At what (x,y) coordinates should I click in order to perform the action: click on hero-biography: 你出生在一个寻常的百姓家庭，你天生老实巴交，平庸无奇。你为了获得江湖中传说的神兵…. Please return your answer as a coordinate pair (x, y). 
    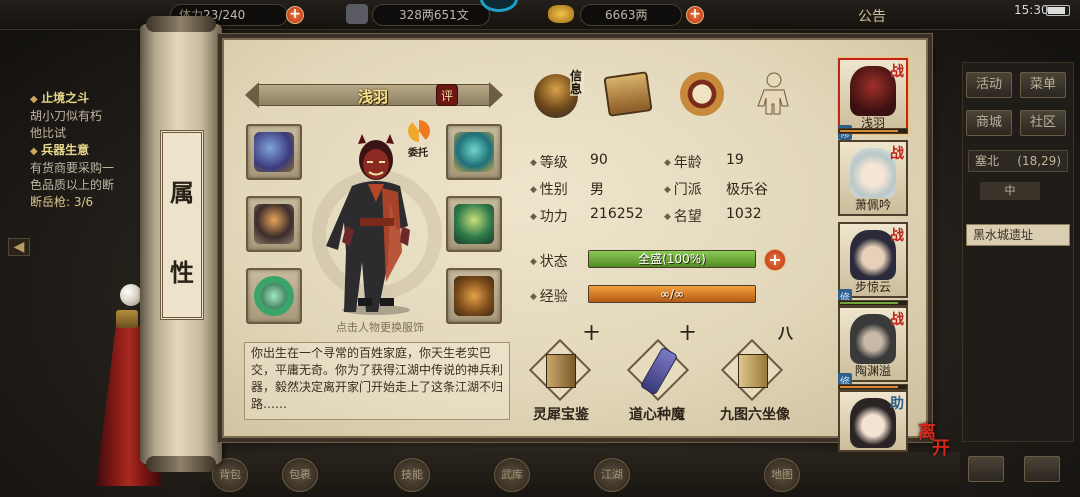
    Looking at the image, I should click on (377, 381).